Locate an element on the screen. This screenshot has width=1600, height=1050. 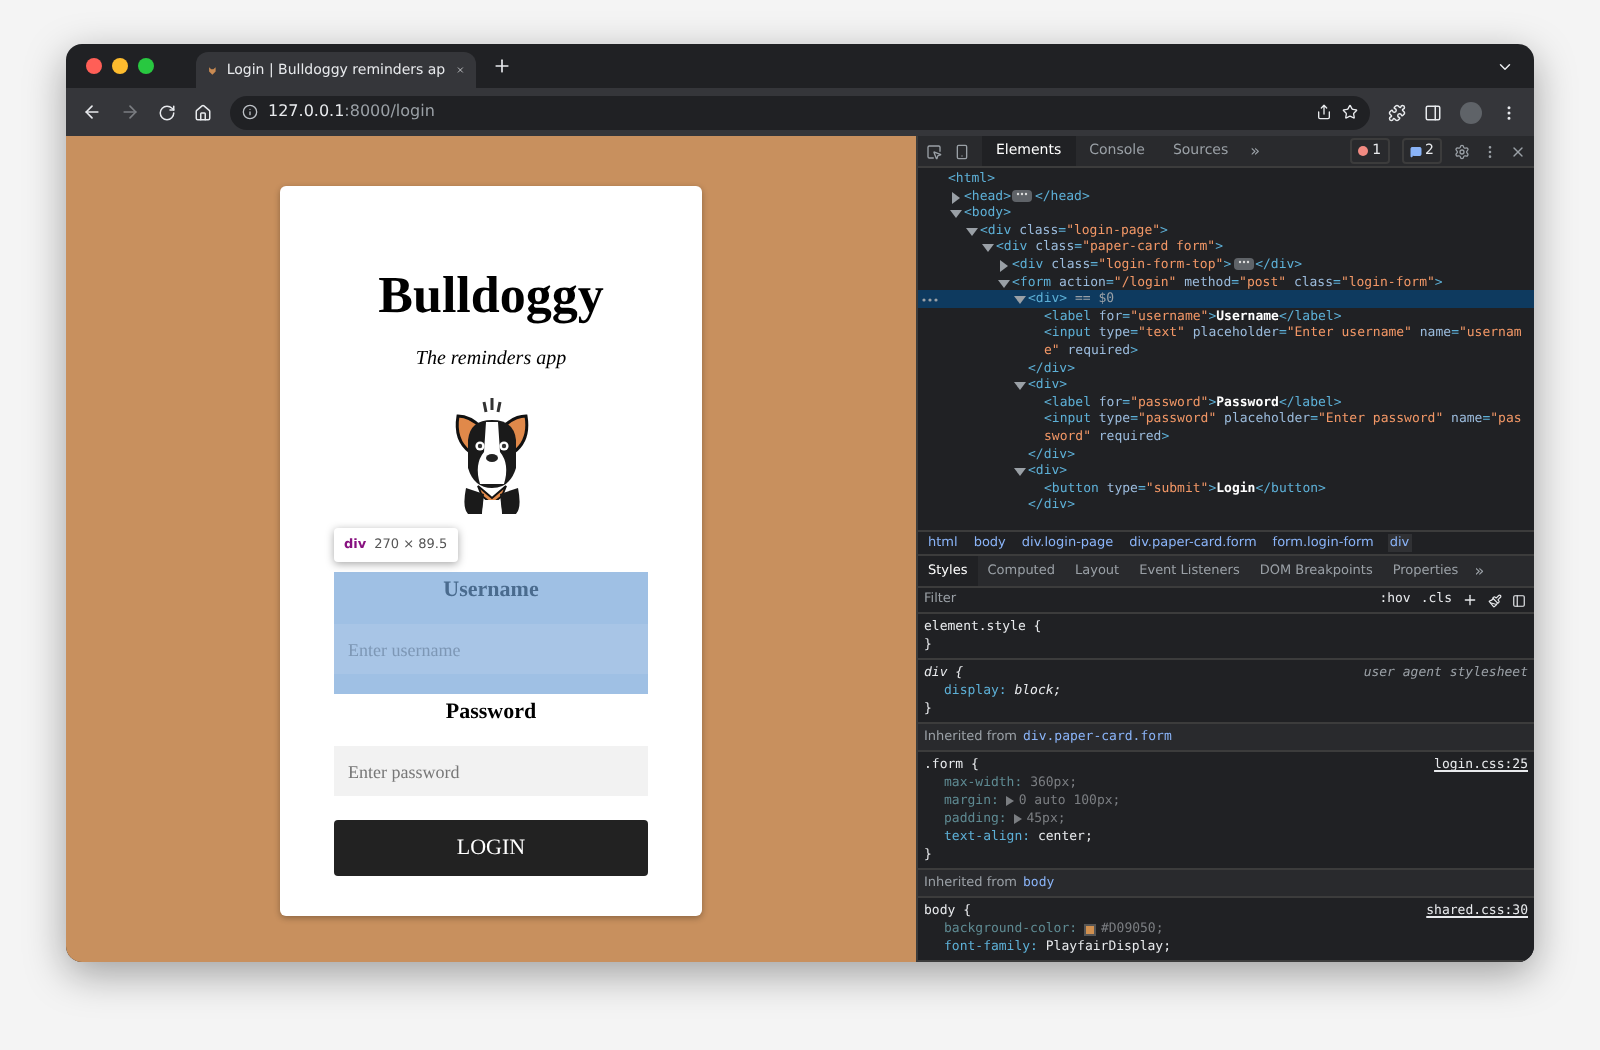
info-icon is located at coordinates (250, 112).